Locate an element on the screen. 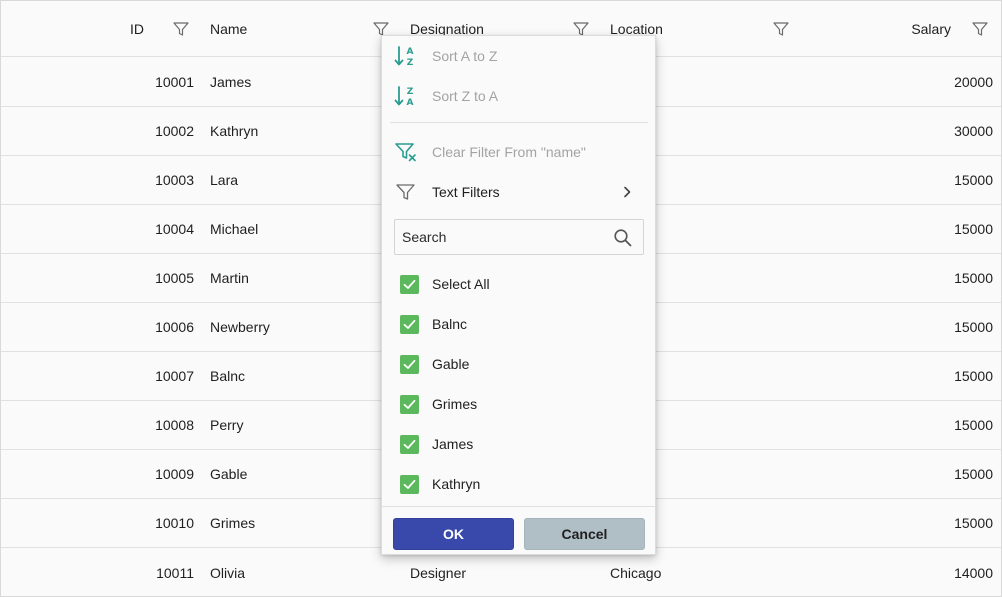 This screenshot has width=1002, height=597. cell-id: 10010 is located at coordinates (174, 523).